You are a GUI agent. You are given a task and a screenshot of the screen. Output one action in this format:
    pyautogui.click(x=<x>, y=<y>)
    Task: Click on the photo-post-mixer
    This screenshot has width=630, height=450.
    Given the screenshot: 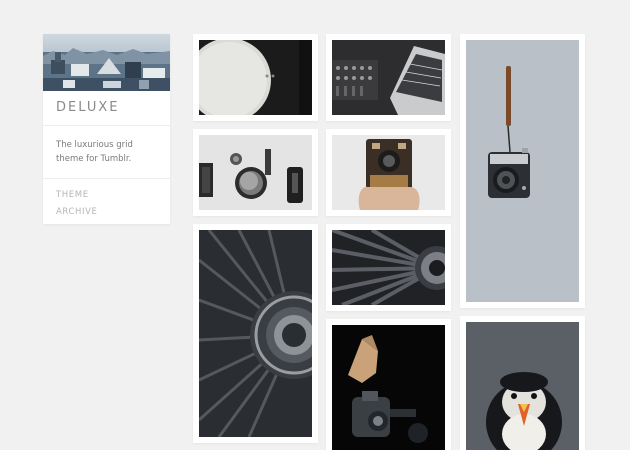 What is the action you would take?
    pyautogui.click(x=388, y=77)
    